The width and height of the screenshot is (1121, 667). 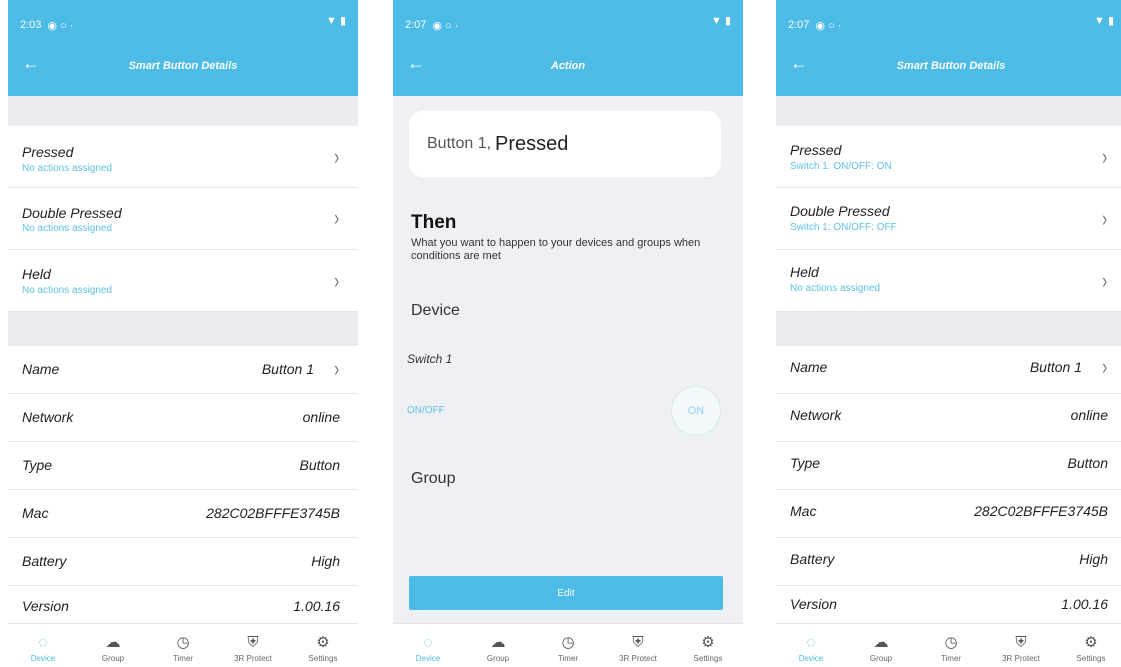 What do you see at coordinates (841, 166) in the screenshot?
I see `action-status: Switch 1: ON/OFF: ON` at bounding box center [841, 166].